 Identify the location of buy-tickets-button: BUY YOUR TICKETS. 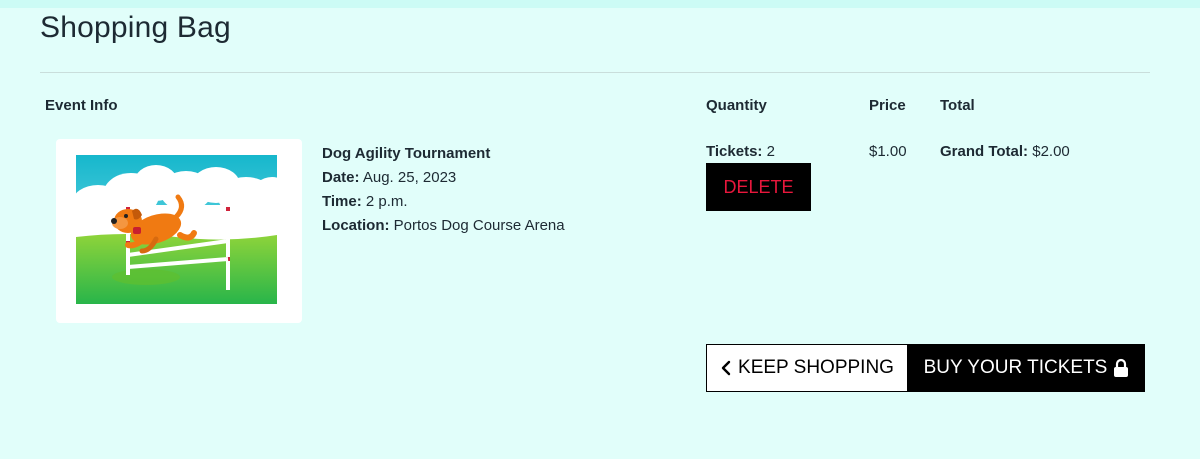
(1026, 368).